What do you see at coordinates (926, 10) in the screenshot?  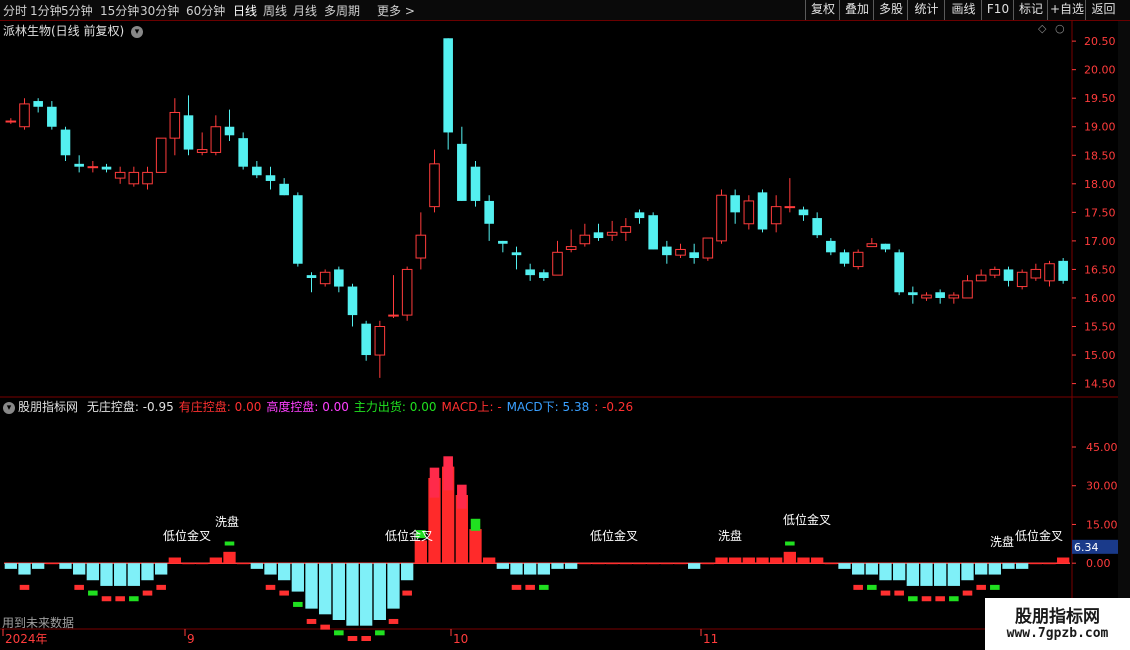 I see `function-button-3: 统计` at bounding box center [926, 10].